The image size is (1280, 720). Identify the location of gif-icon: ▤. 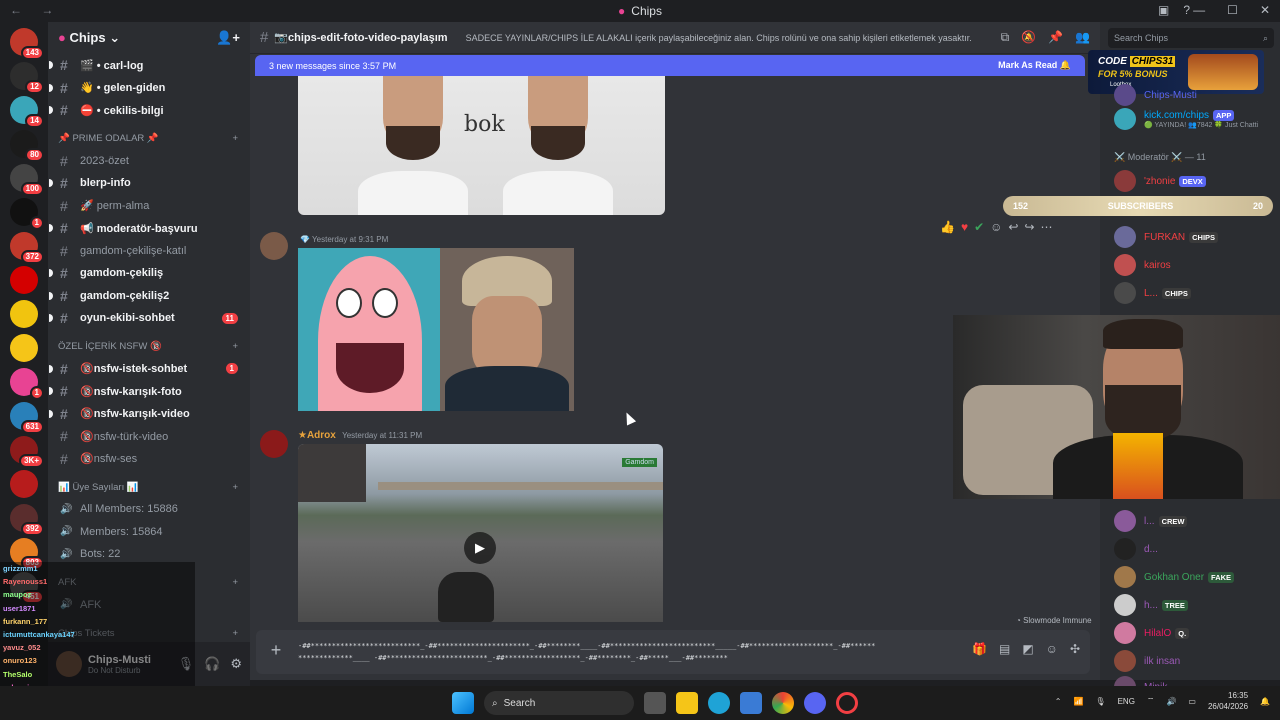
(1004, 649).